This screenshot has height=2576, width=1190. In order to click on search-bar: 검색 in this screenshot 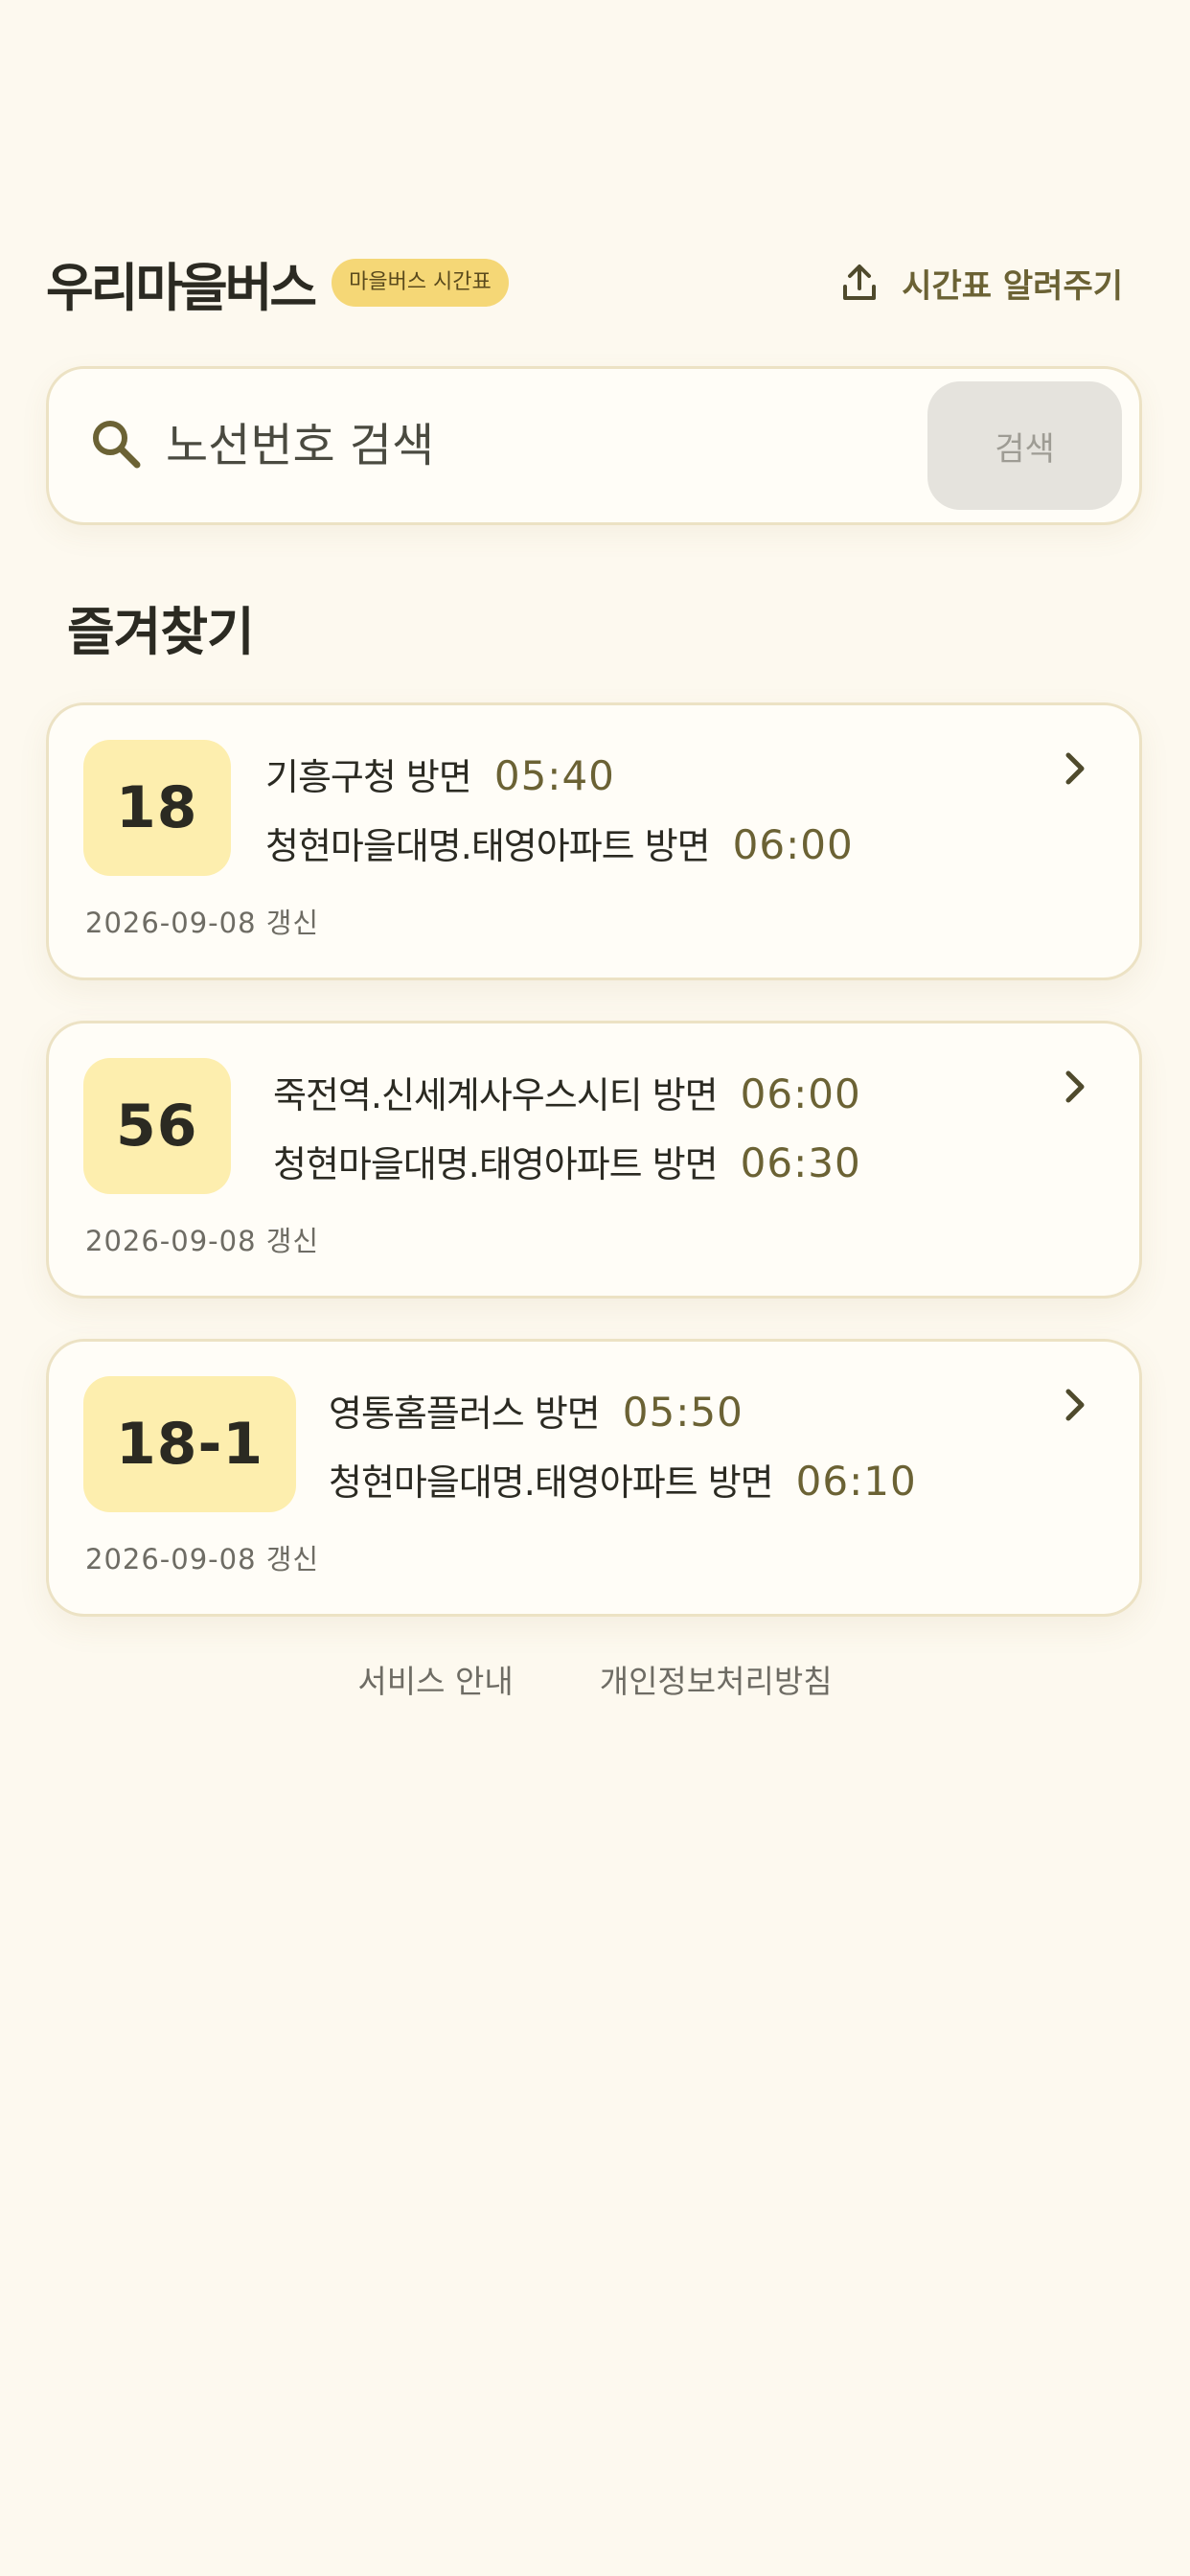, I will do `click(594, 445)`.